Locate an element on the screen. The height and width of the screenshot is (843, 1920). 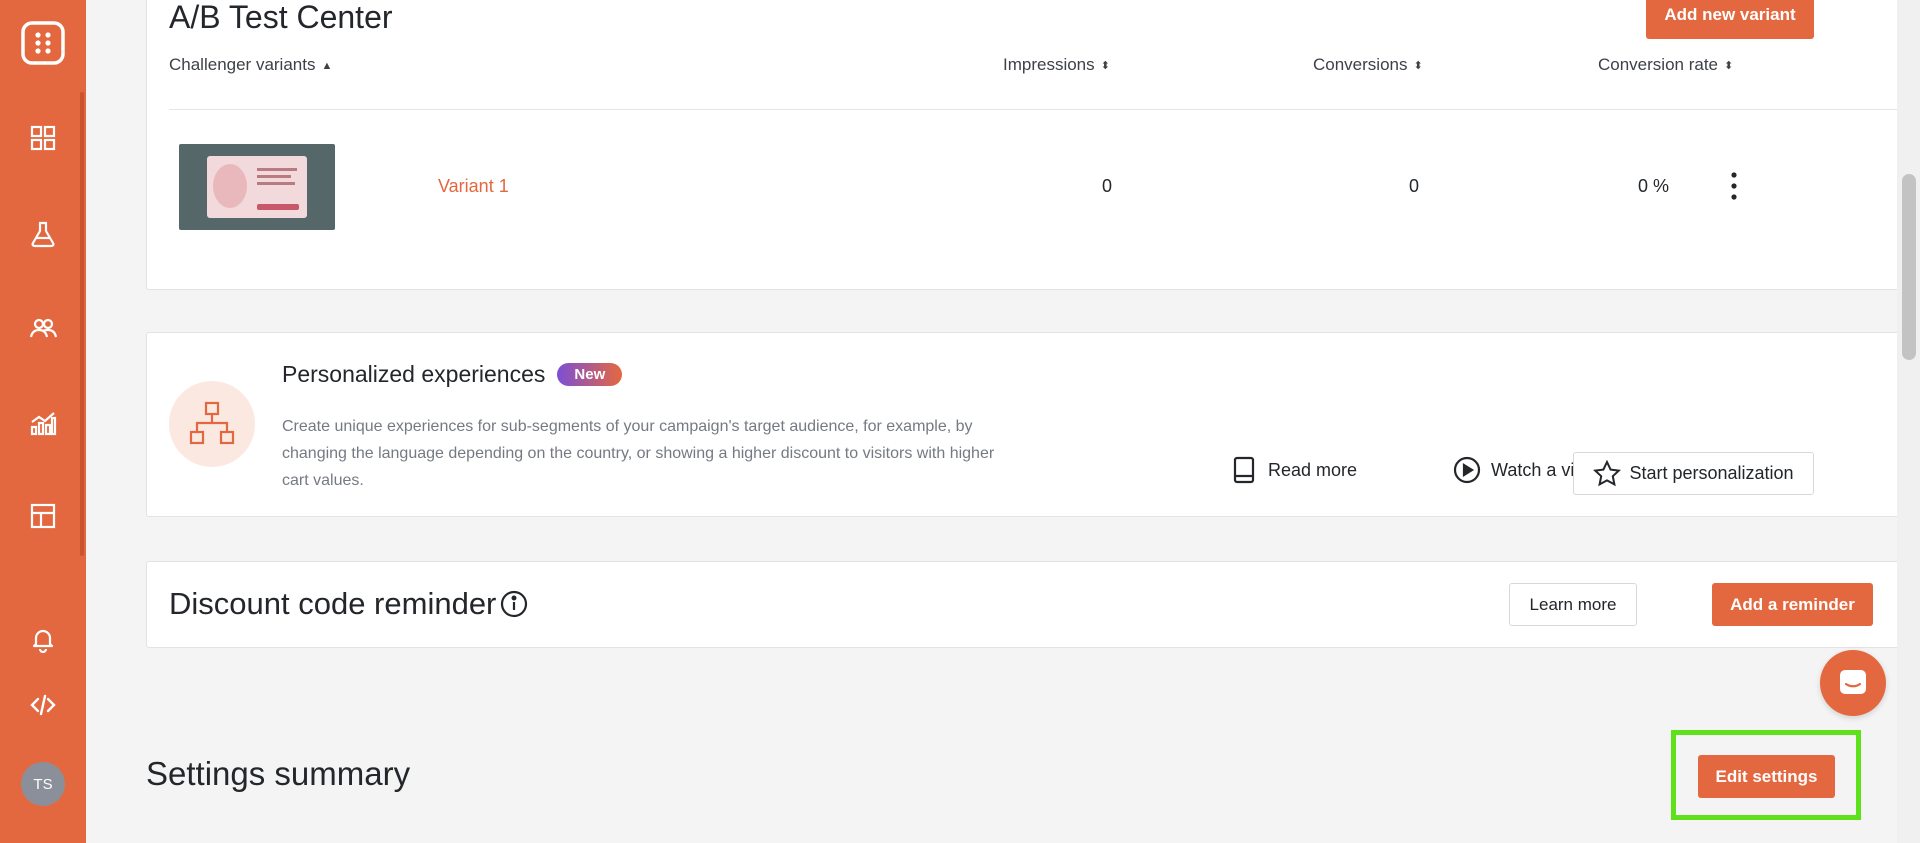
hierarchy-icon is located at coordinates (212, 423).